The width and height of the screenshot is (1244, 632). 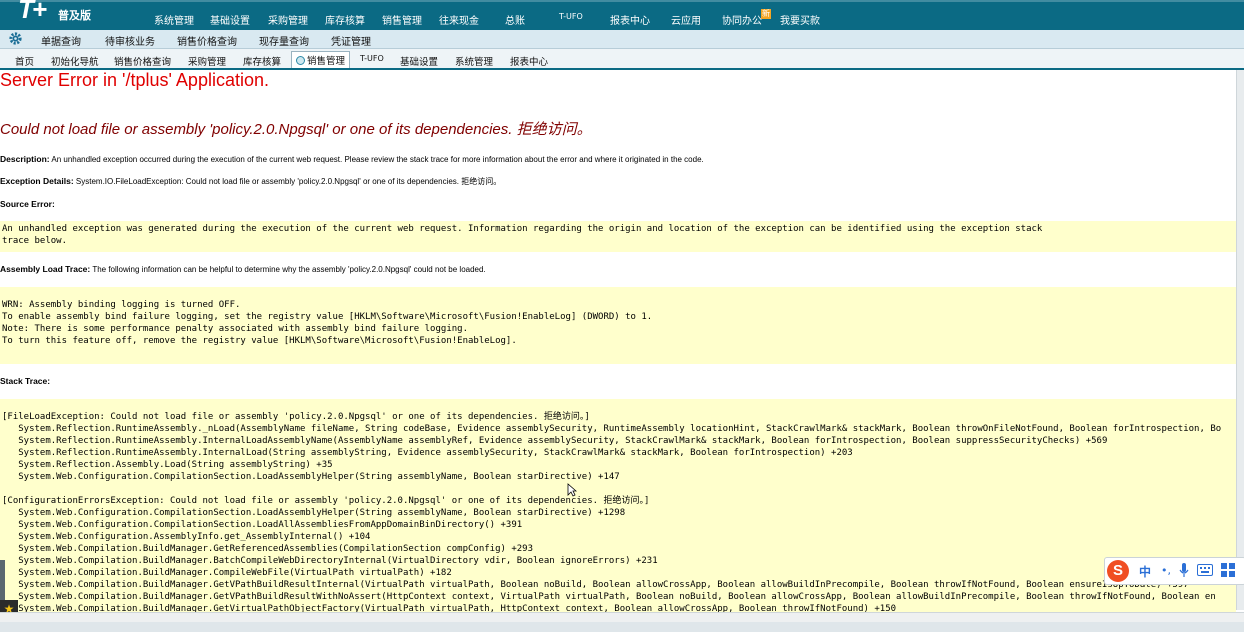 What do you see at coordinates (1145, 571) in the screenshot?
I see `ime-mode-toggle: 中` at bounding box center [1145, 571].